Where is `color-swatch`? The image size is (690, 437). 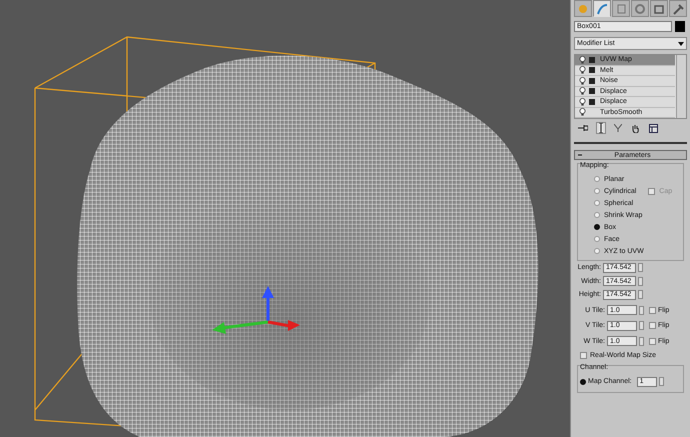
color-swatch is located at coordinates (680, 26).